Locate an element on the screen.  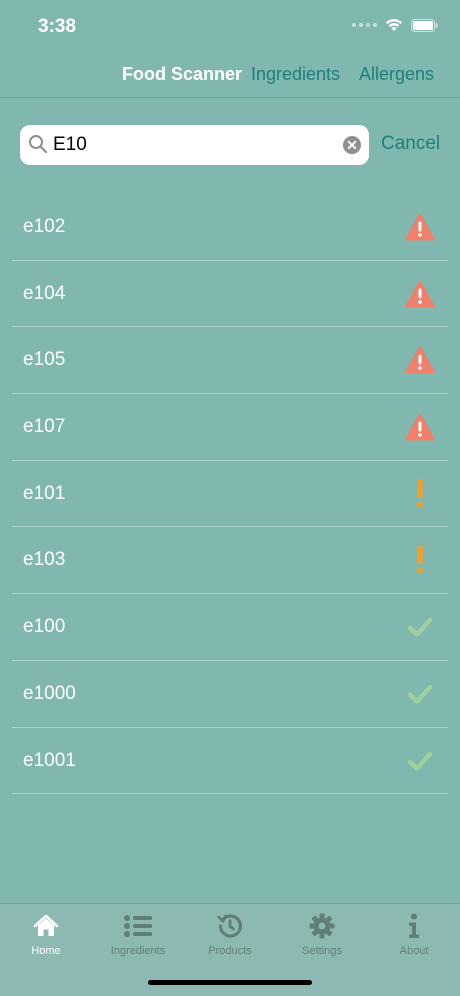
history-icon is located at coordinates (230, 926).